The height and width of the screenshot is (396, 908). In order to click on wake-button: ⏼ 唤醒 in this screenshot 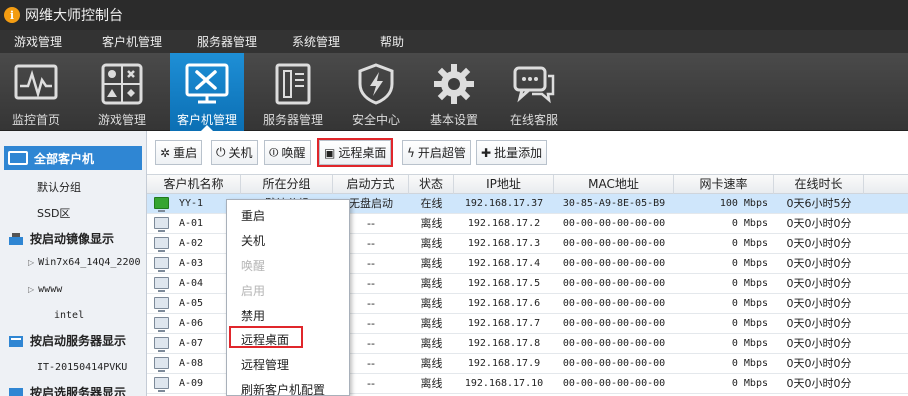, I will do `click(287, 152)`.